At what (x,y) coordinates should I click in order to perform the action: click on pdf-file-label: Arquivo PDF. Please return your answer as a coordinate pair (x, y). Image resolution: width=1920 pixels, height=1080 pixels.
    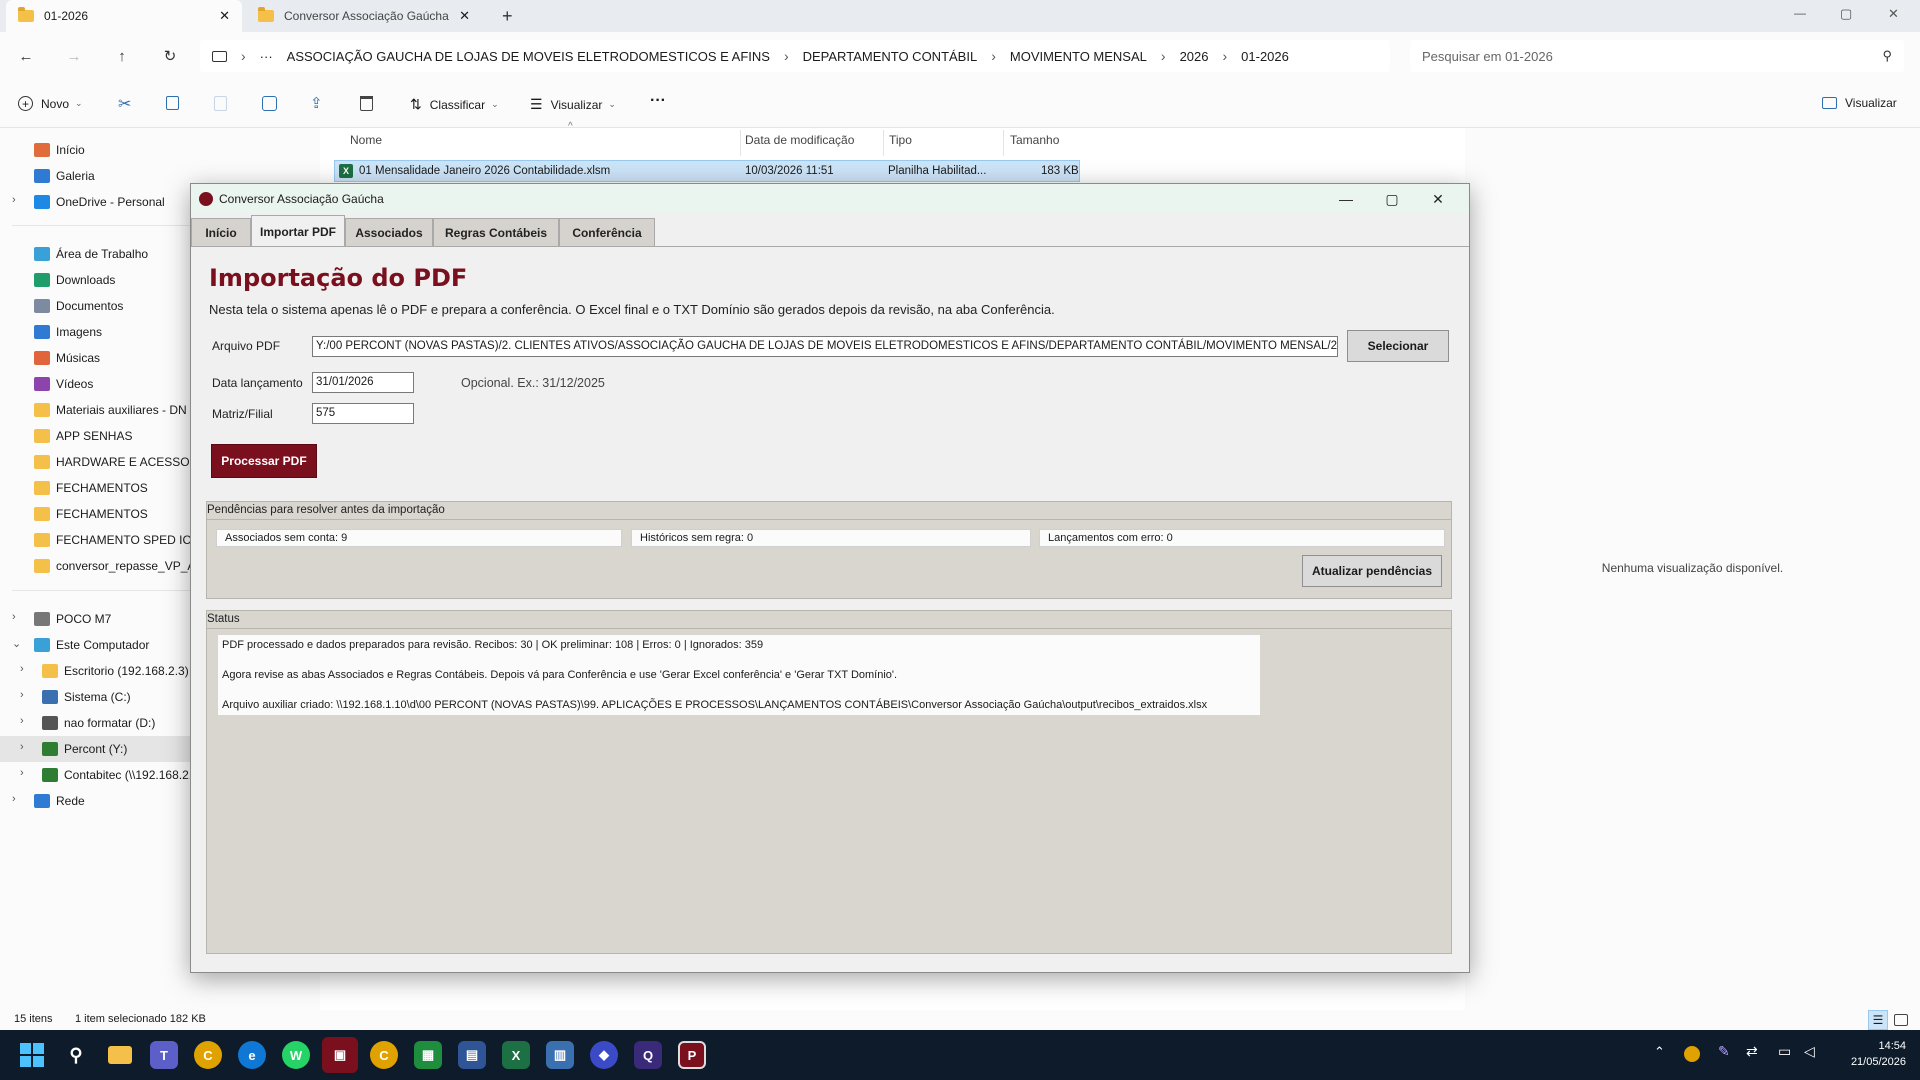
    Looking at the image, I should click on (246, 346).